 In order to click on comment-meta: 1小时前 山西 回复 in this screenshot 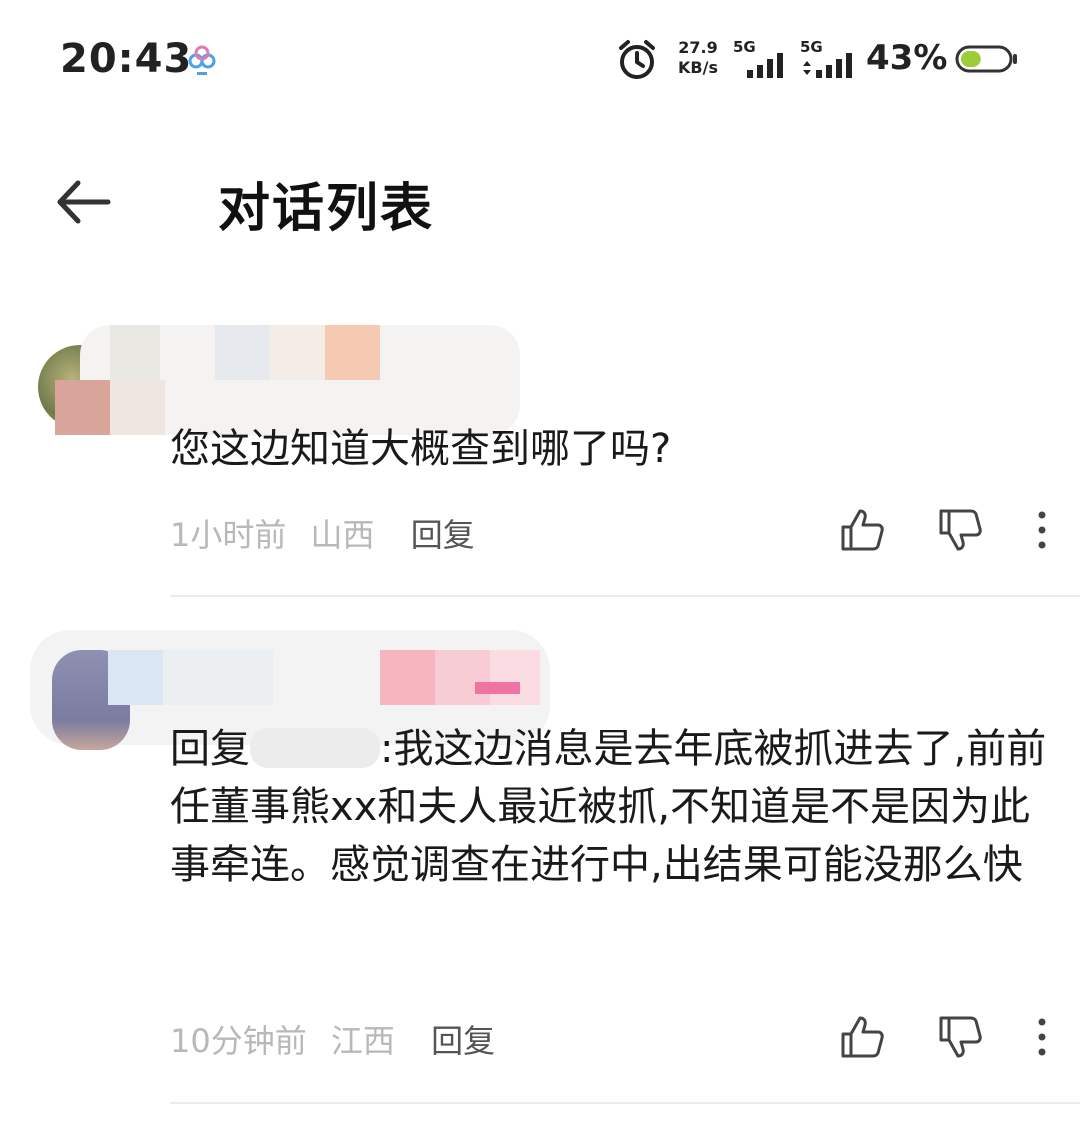, I will do `click(329, 533)`.